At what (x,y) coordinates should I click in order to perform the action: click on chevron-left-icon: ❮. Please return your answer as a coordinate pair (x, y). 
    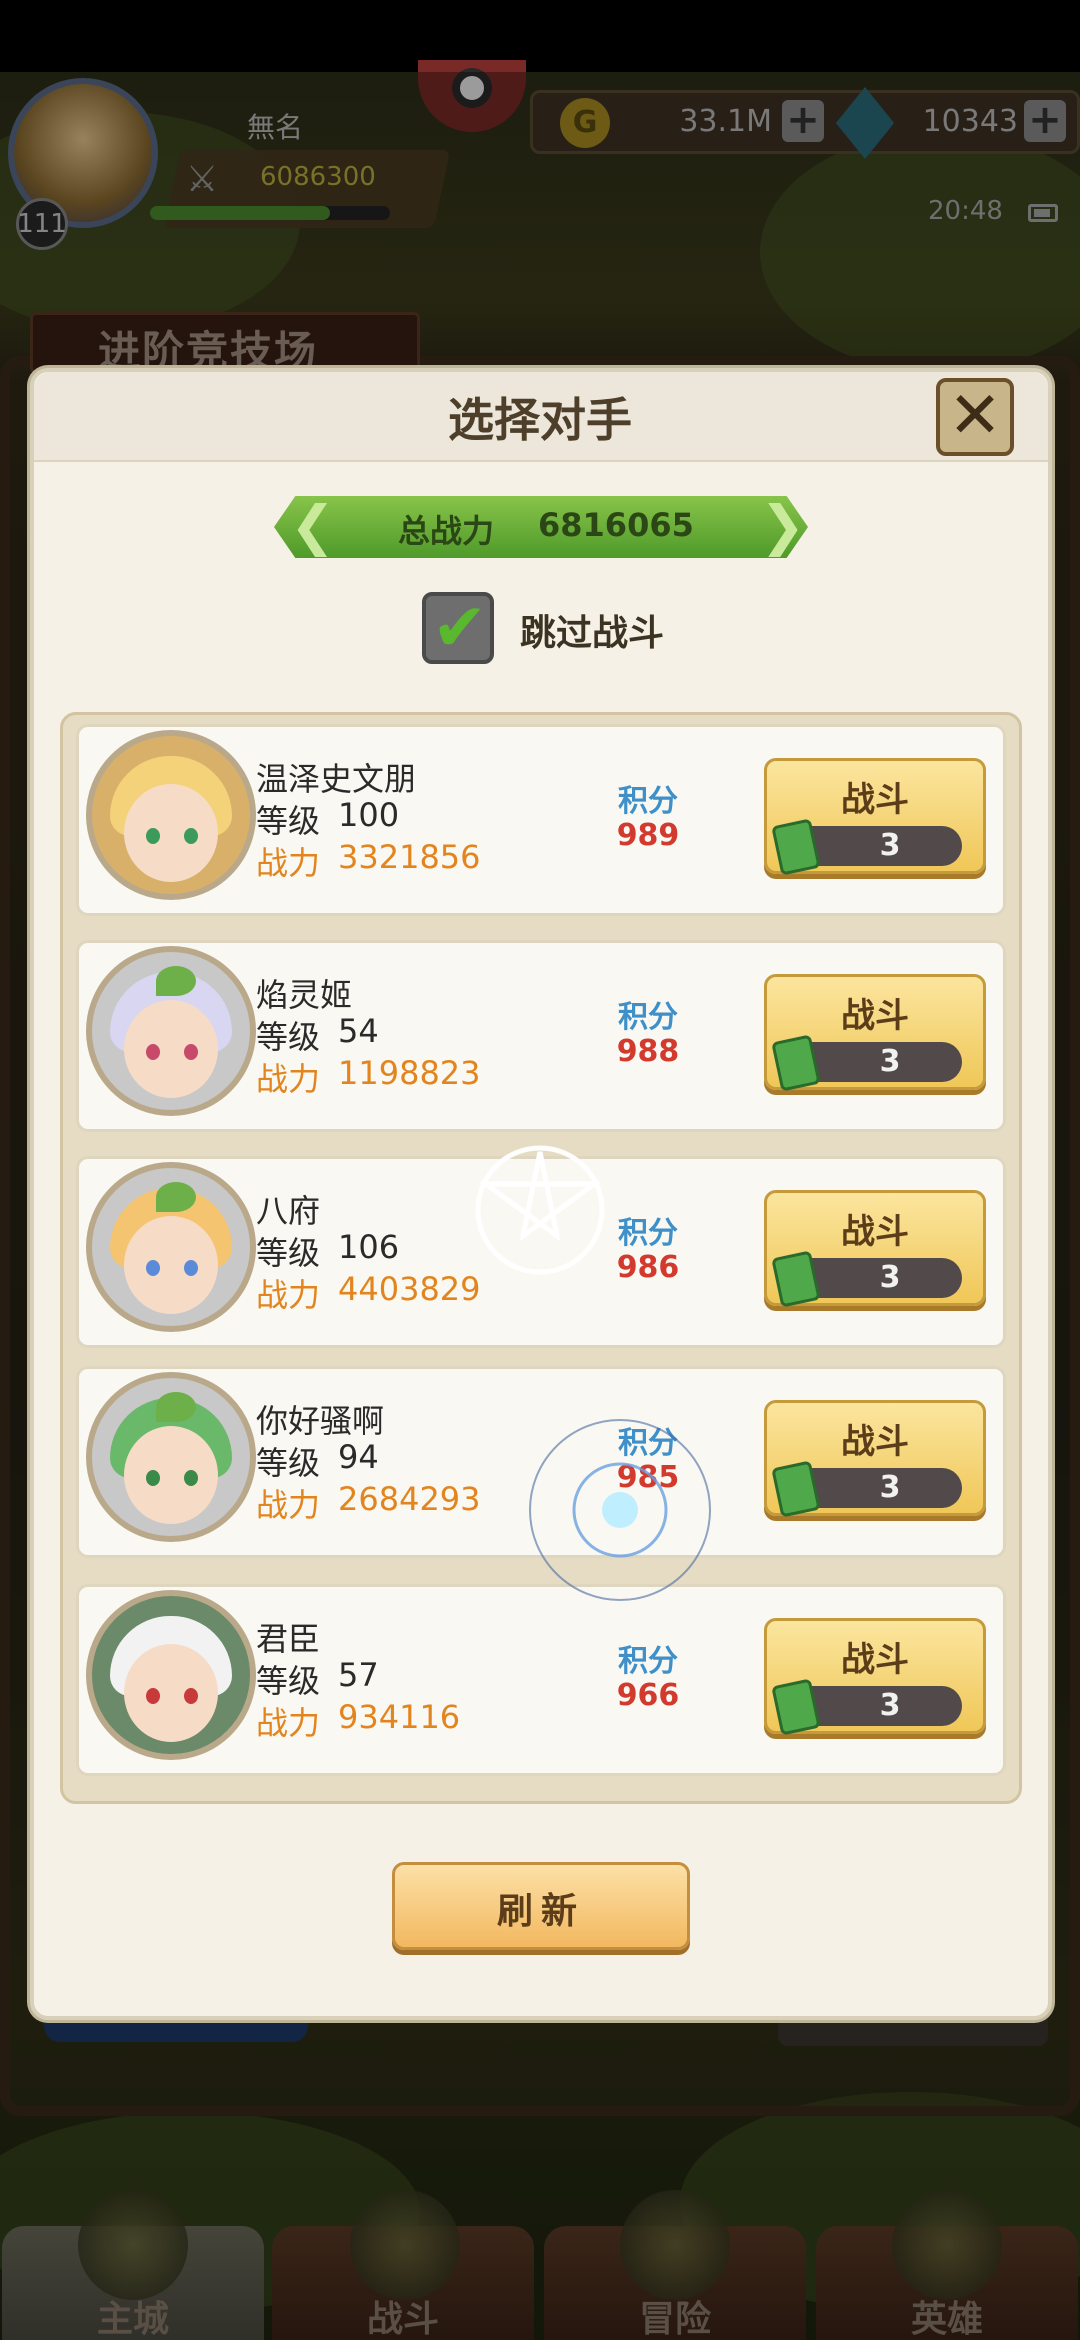
    Looking at the image, I should click on (313, 525).